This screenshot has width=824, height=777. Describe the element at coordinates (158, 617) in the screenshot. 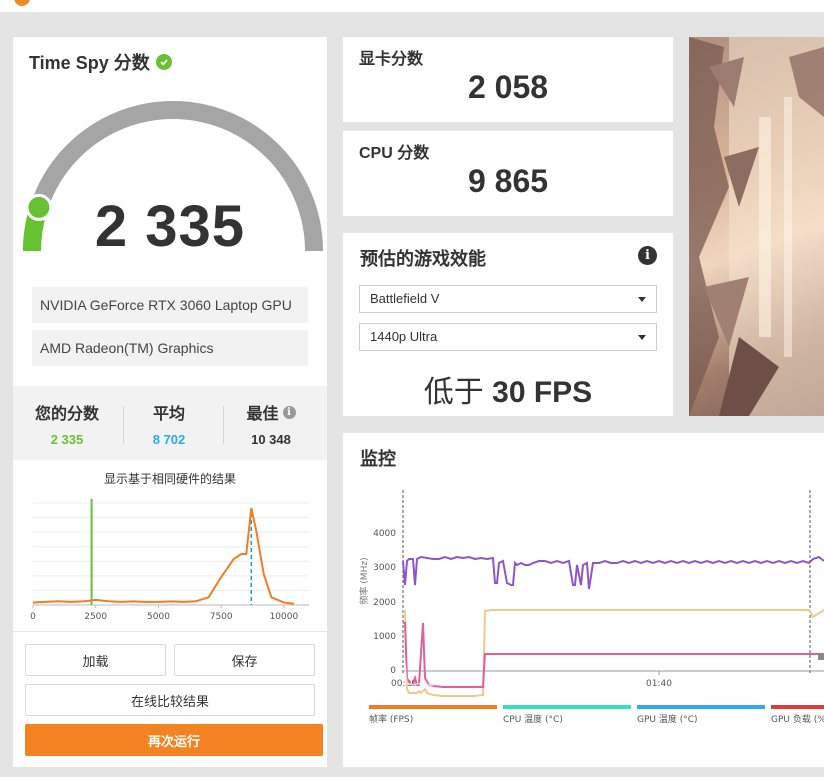

I see `dist-x-tick: 5000` at that location.